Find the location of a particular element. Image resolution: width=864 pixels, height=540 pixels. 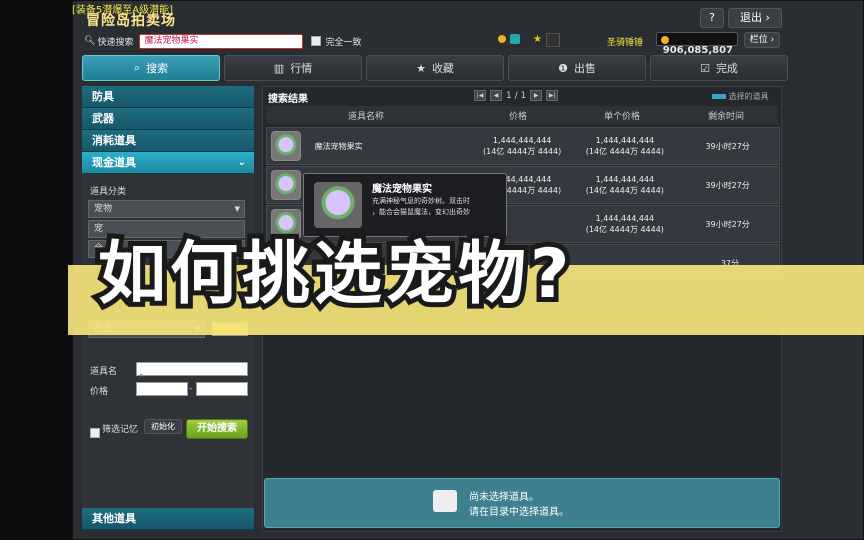

category-consumable: 消耗道具 is located at coordinates (168, 141).